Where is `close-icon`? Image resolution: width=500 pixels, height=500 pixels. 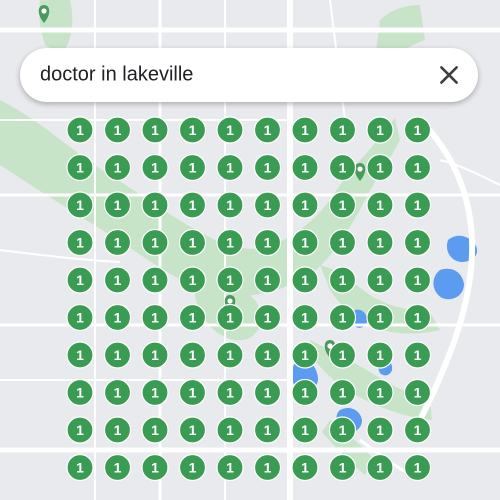 close-icon is located at coordinates (449, 75).